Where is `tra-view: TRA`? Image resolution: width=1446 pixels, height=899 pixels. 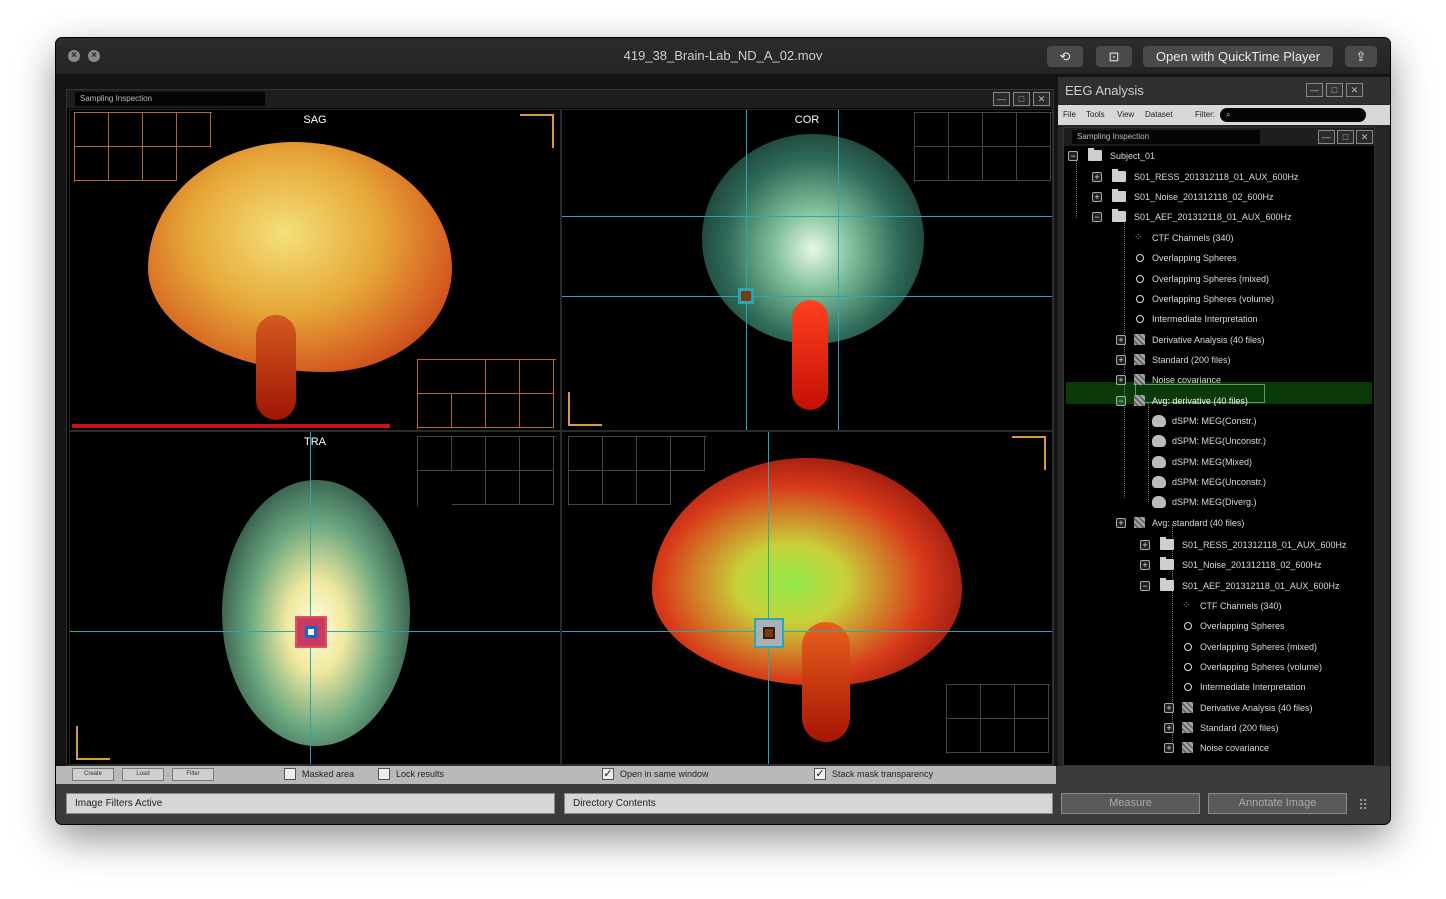
tra-view: TRA is located at coordinates (315, 598).